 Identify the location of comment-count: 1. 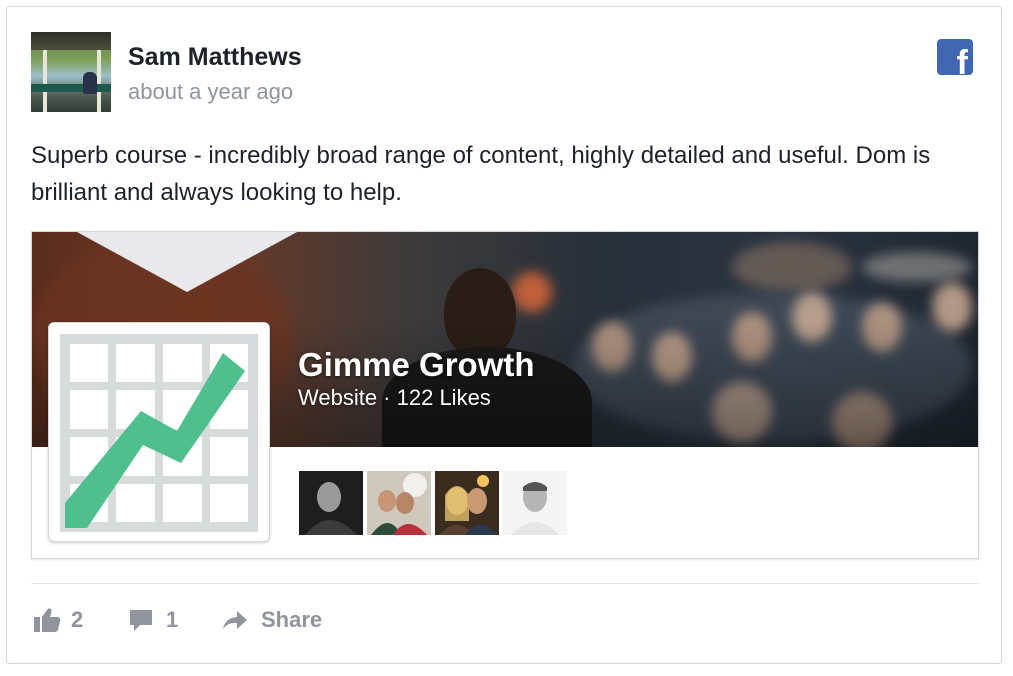
(172, 619).